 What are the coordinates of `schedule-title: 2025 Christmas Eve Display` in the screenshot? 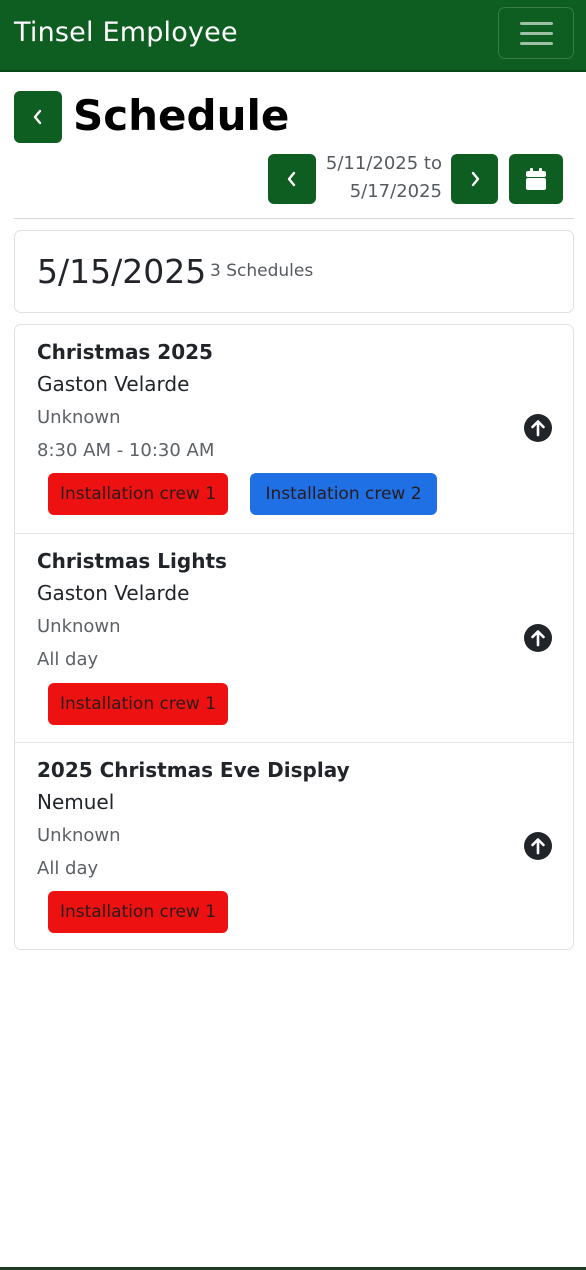 It's located at (193, 770).